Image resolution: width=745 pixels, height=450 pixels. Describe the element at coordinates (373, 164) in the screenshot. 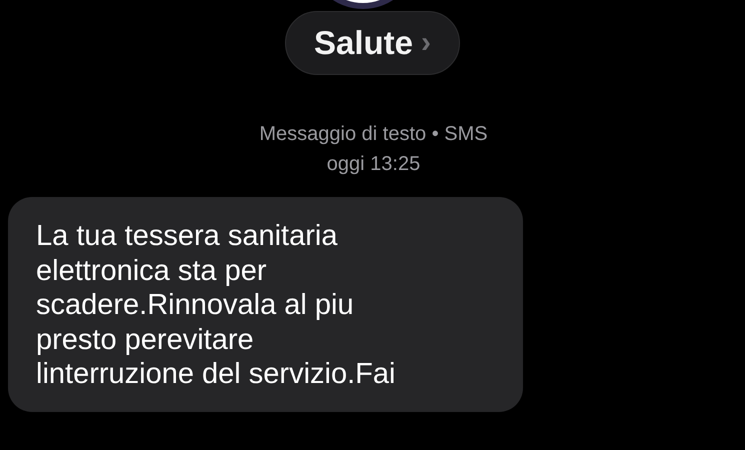

I see `message-time: oggi 13:25` at that location.